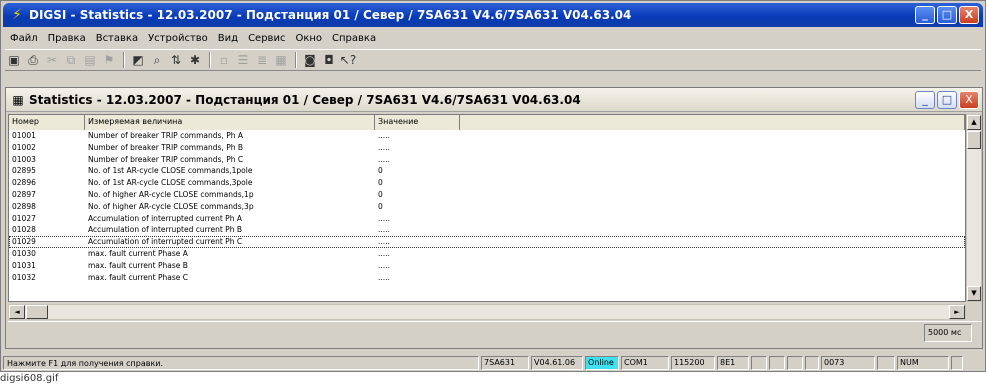  Describe the element at coordinates (230, 122) in the screenshot. I see `column-header-quantity: Измеряемая величина` at that location.